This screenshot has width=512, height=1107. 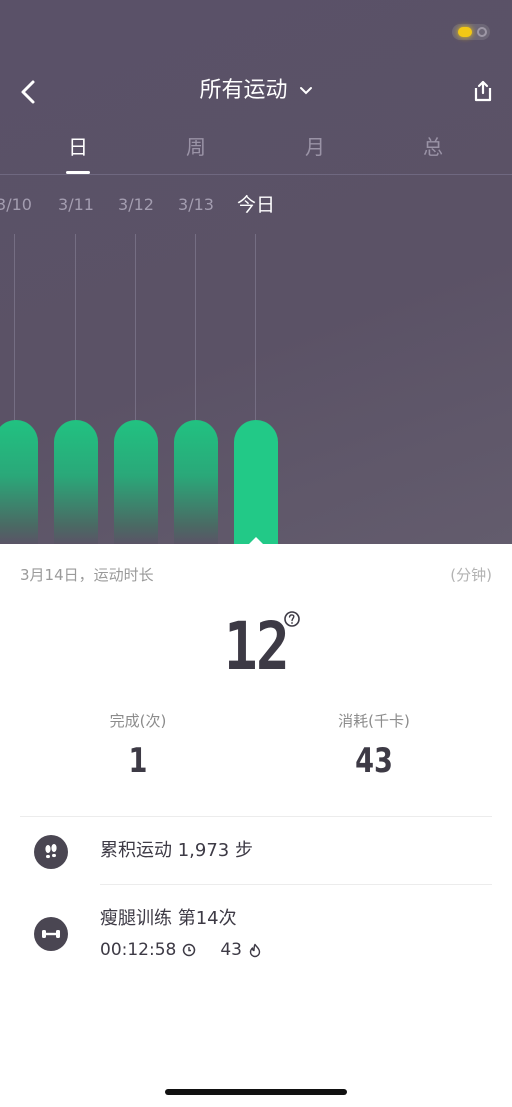 I want to click on date-label-3-12: 3/12, so click(x=136, y=205).